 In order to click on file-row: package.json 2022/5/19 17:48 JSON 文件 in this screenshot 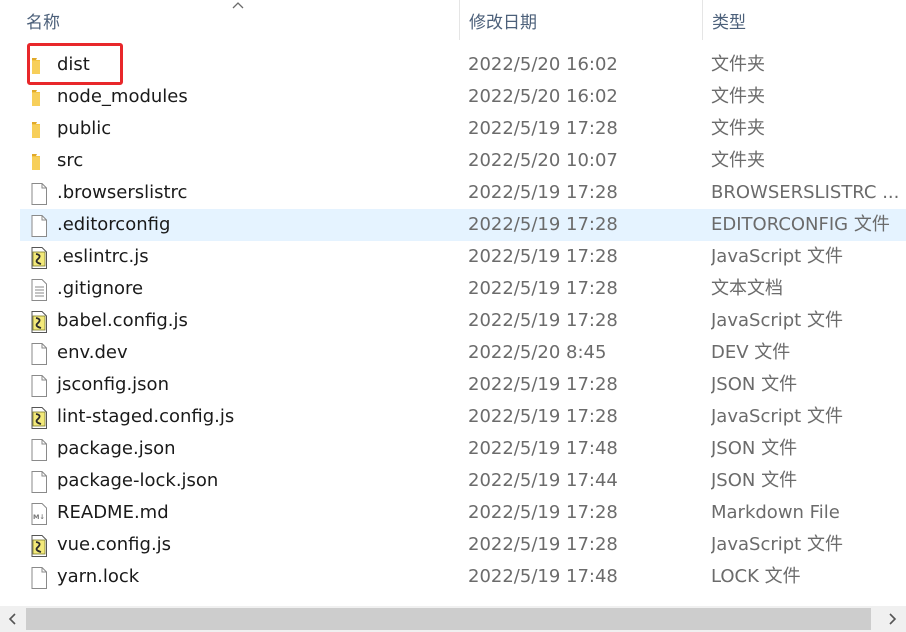, I will do `click(453, 449)`.